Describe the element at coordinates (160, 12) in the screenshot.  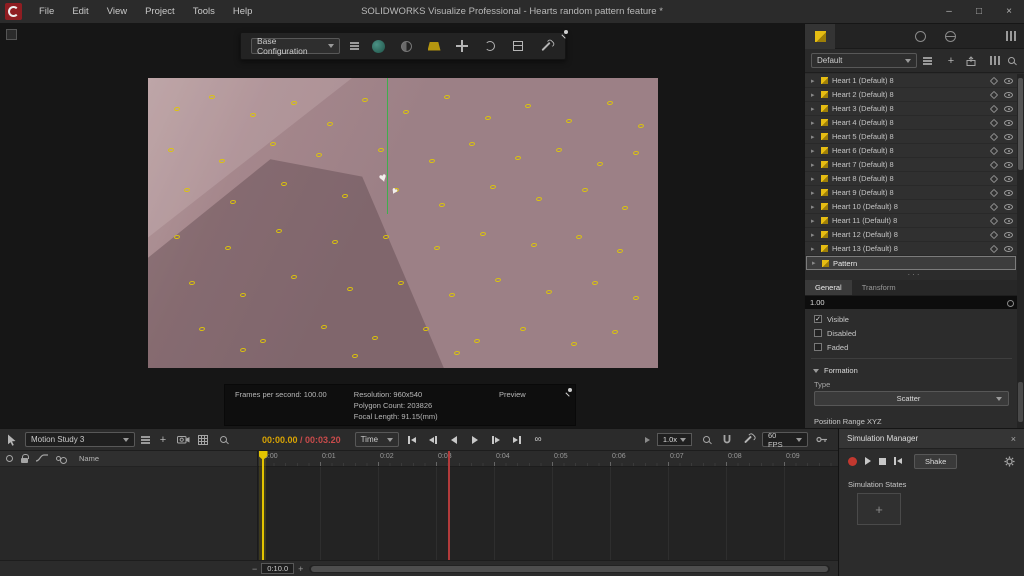
I see `menu-project: Project` at that location.